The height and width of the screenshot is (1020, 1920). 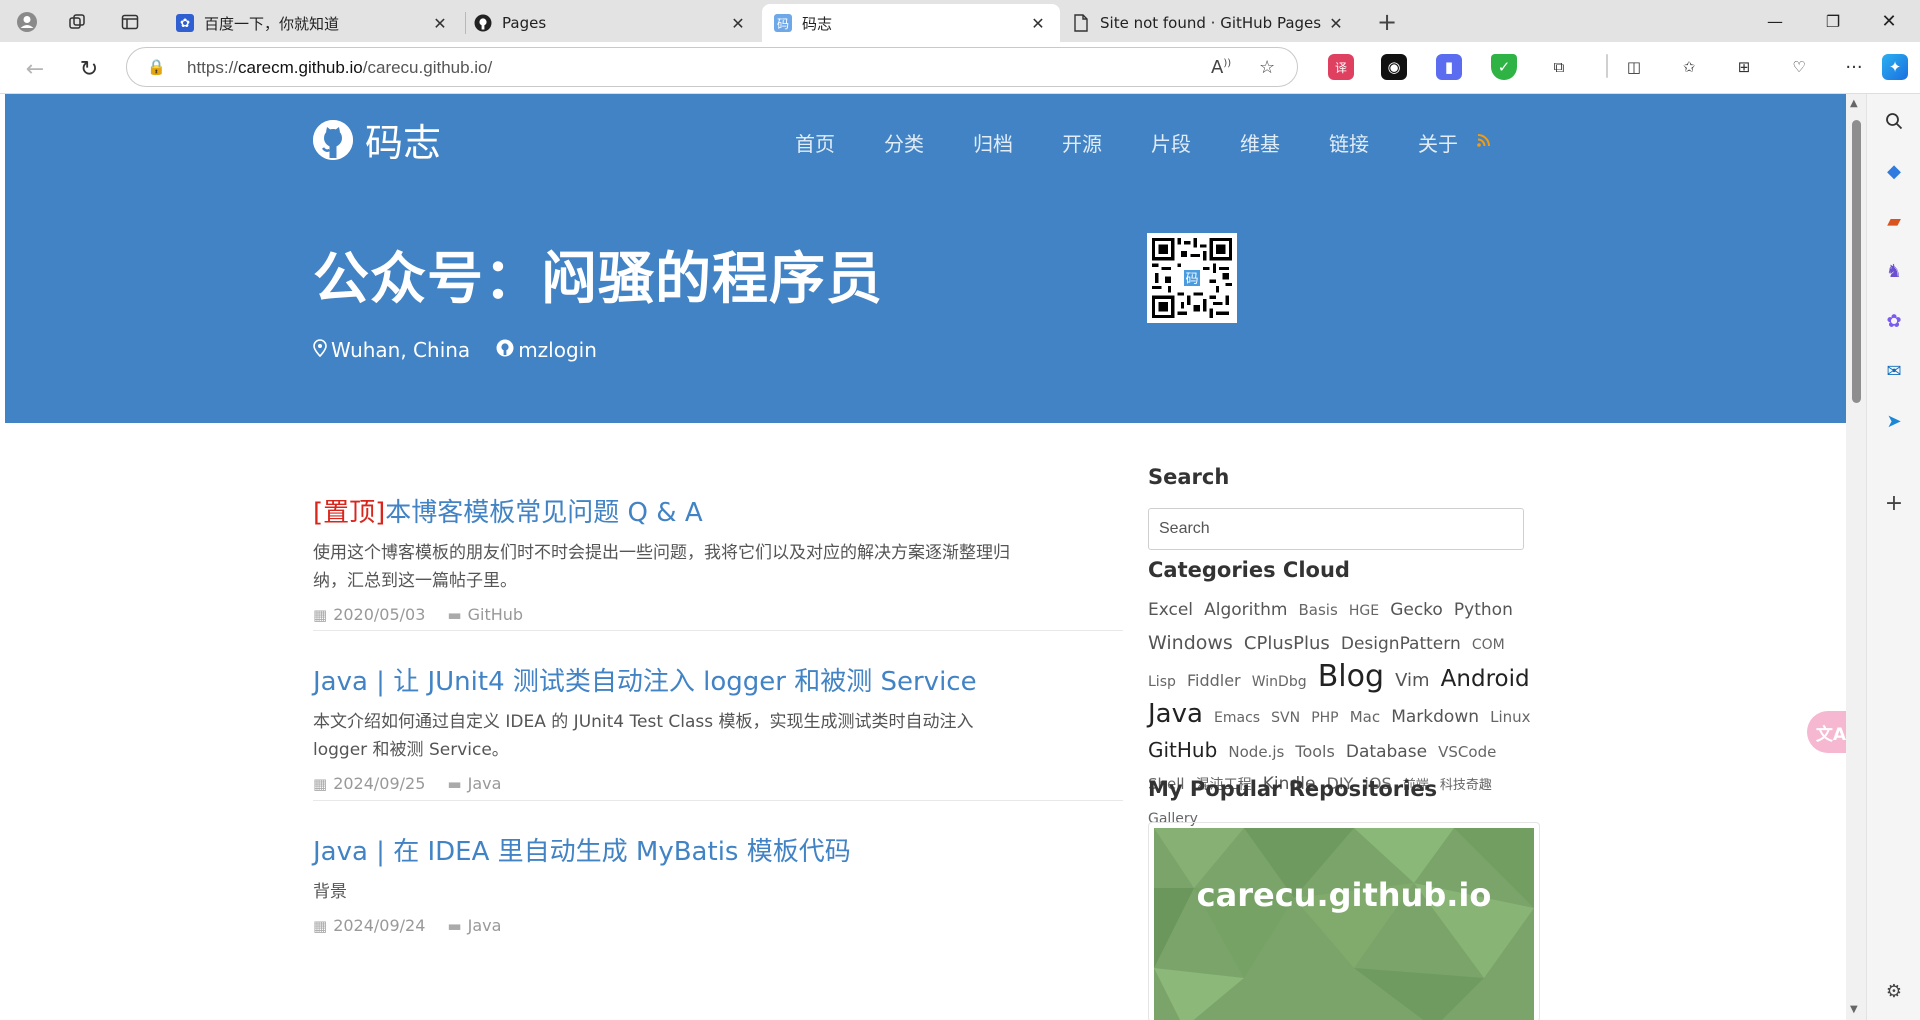 I want to click on category-tag: Tools, so click(x=1314, y=751).